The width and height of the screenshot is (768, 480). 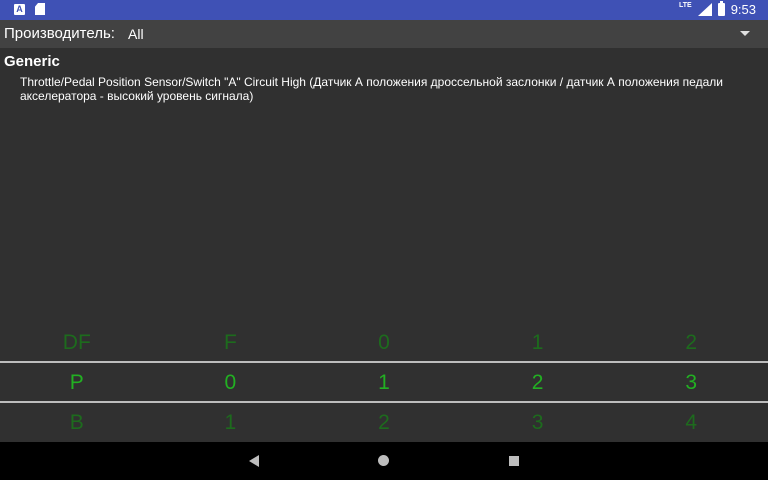 I want to click on status-left-icons: A, so click(x=29, y=9).